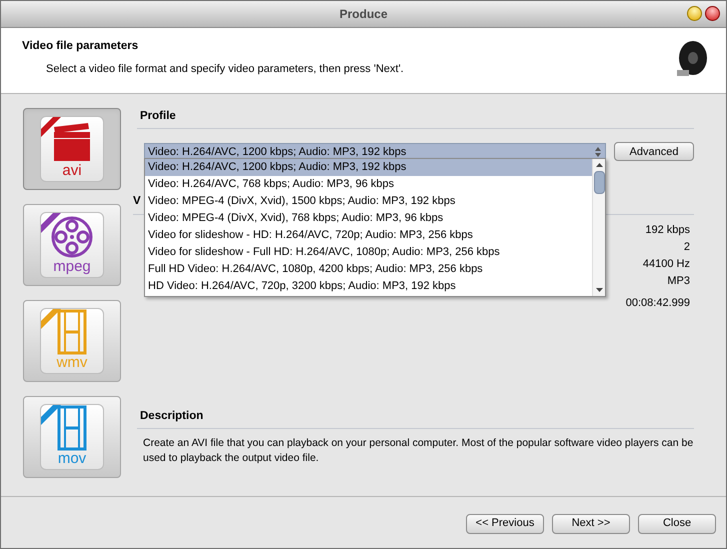 This screenshot has width=727, height=549. Describe the element at coordinates (72, 171) in the screenshot. I see `format-label: avi` at that location.